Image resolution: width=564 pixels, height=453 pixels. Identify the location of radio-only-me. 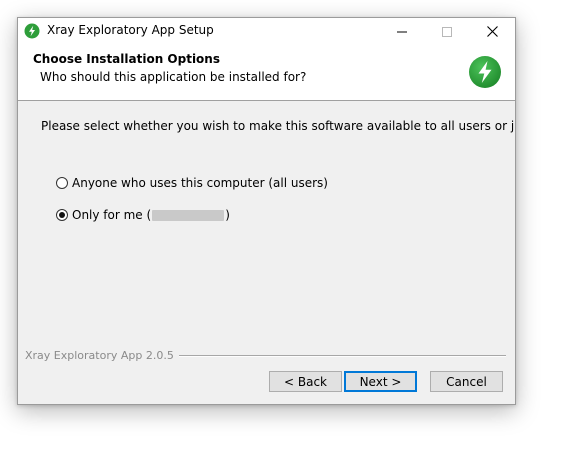
(62, 215).